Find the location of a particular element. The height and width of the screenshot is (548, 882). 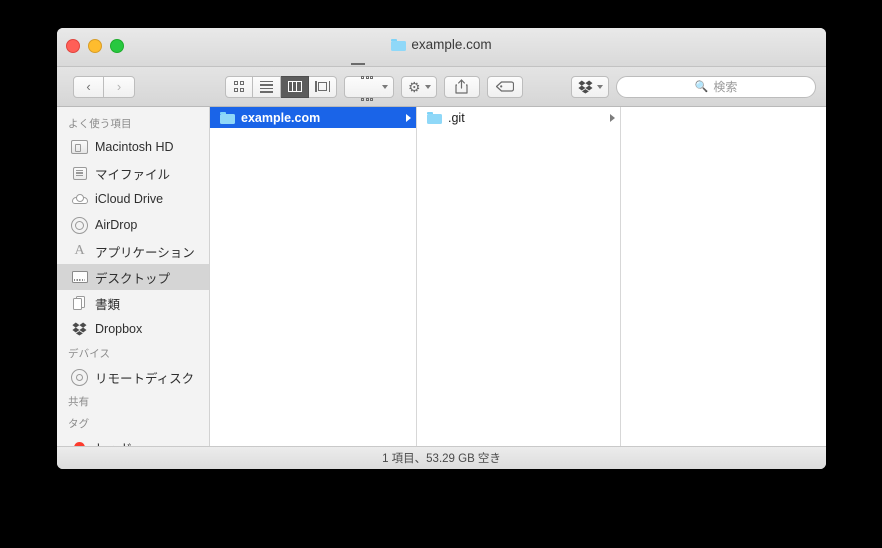

sidebar-item-label: Dropbox is located at coordinates (119, 329).